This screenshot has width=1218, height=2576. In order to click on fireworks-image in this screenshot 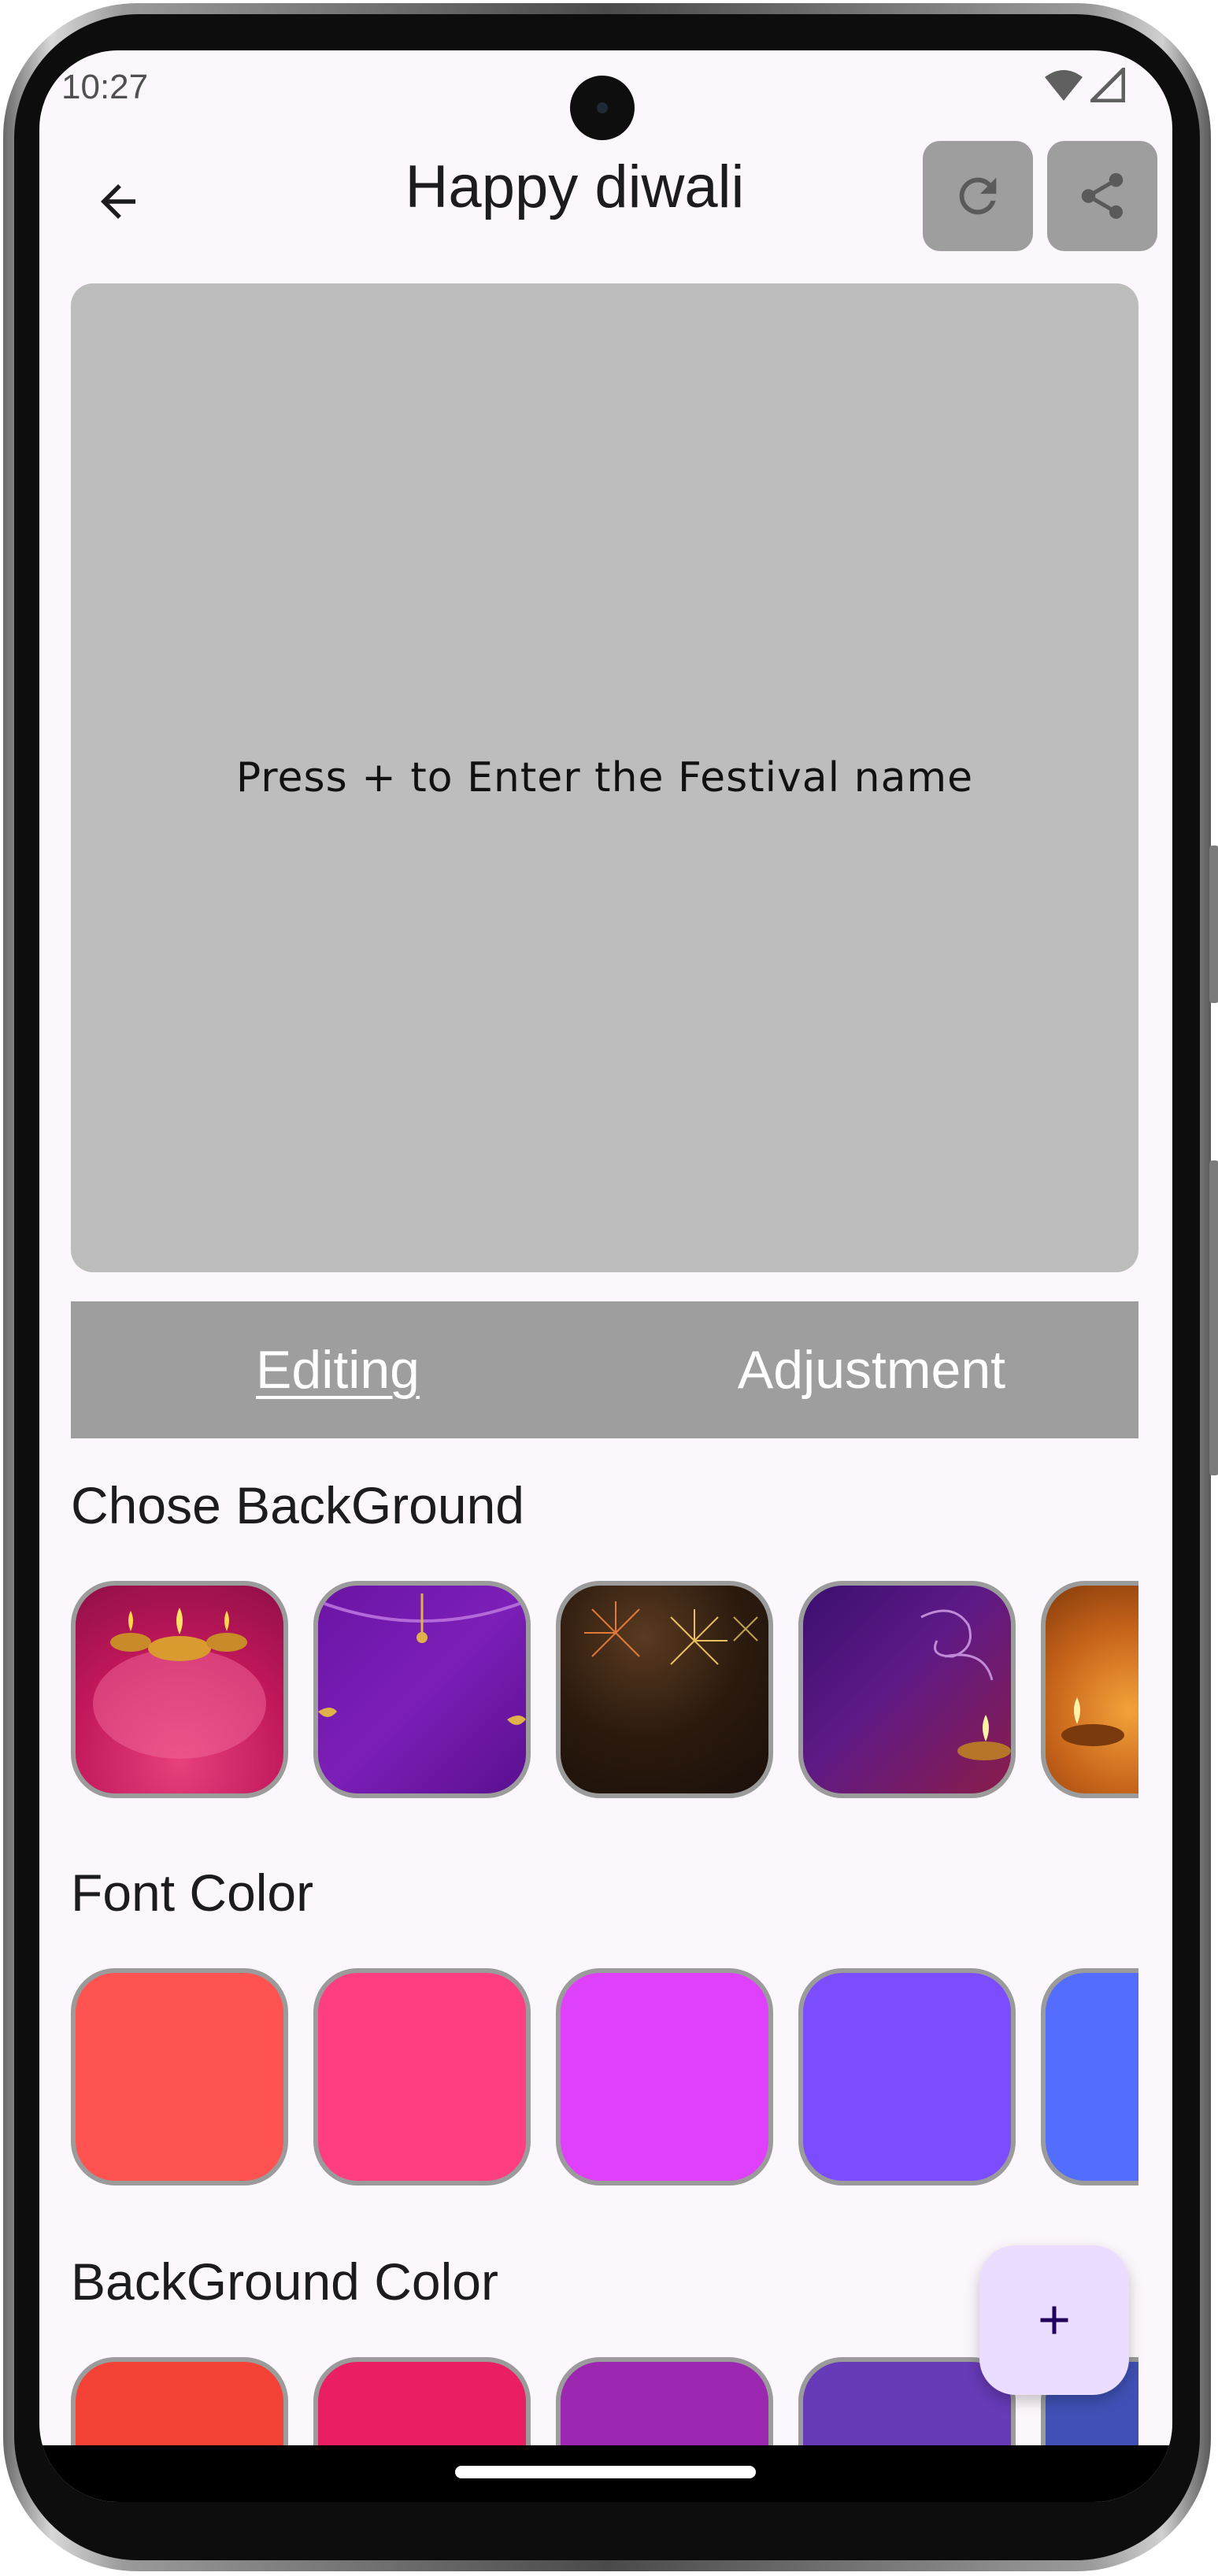, I will do `click(671, 1633)`.